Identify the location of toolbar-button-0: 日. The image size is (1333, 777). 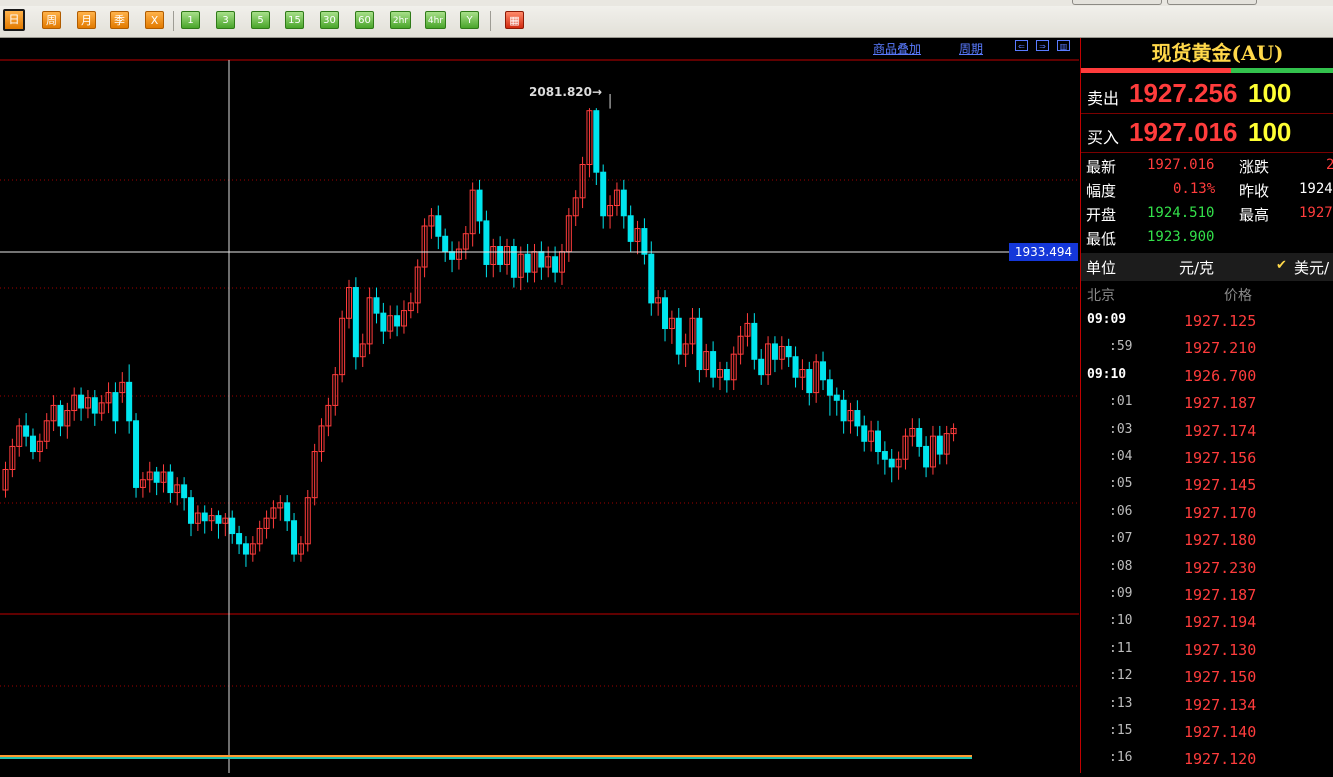
(14, 20).